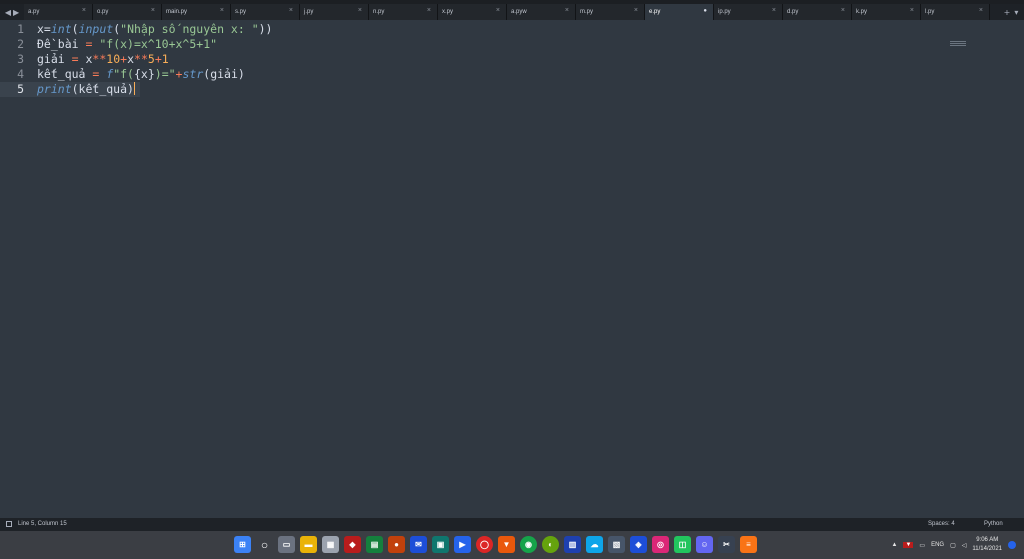  What do you see at coordinates (682, 544) in the screenshot?
I see `camtasia-icon: ◫` at bounding box center [682, 544].